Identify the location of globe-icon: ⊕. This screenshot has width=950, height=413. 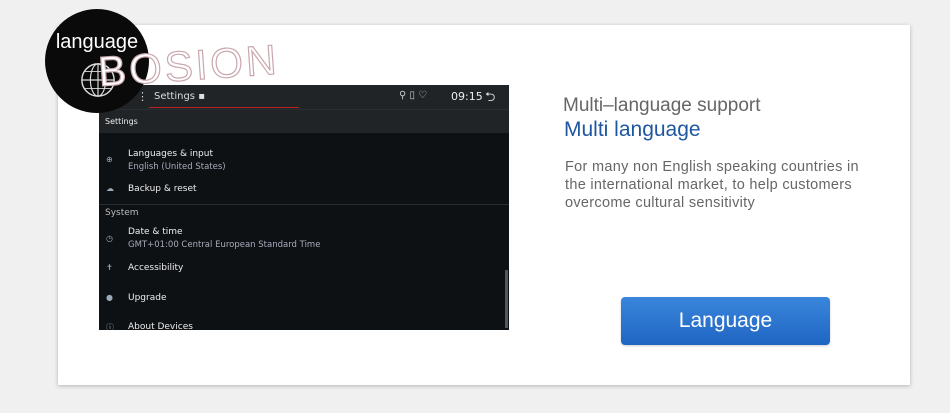
(109, 159).